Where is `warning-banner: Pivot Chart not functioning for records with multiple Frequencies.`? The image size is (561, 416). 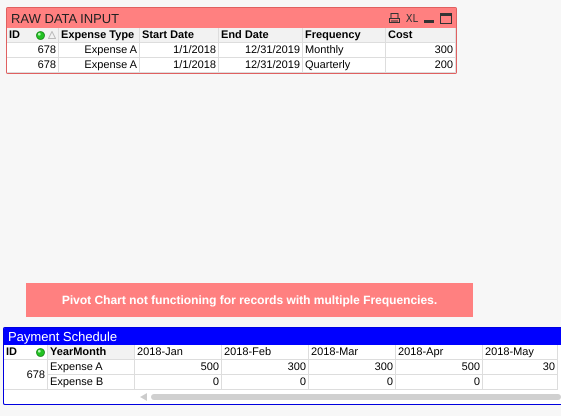 warning-banner: Pivot Chart not functioning for records with multiple Frequencies. is located at coordinates (249, 300).